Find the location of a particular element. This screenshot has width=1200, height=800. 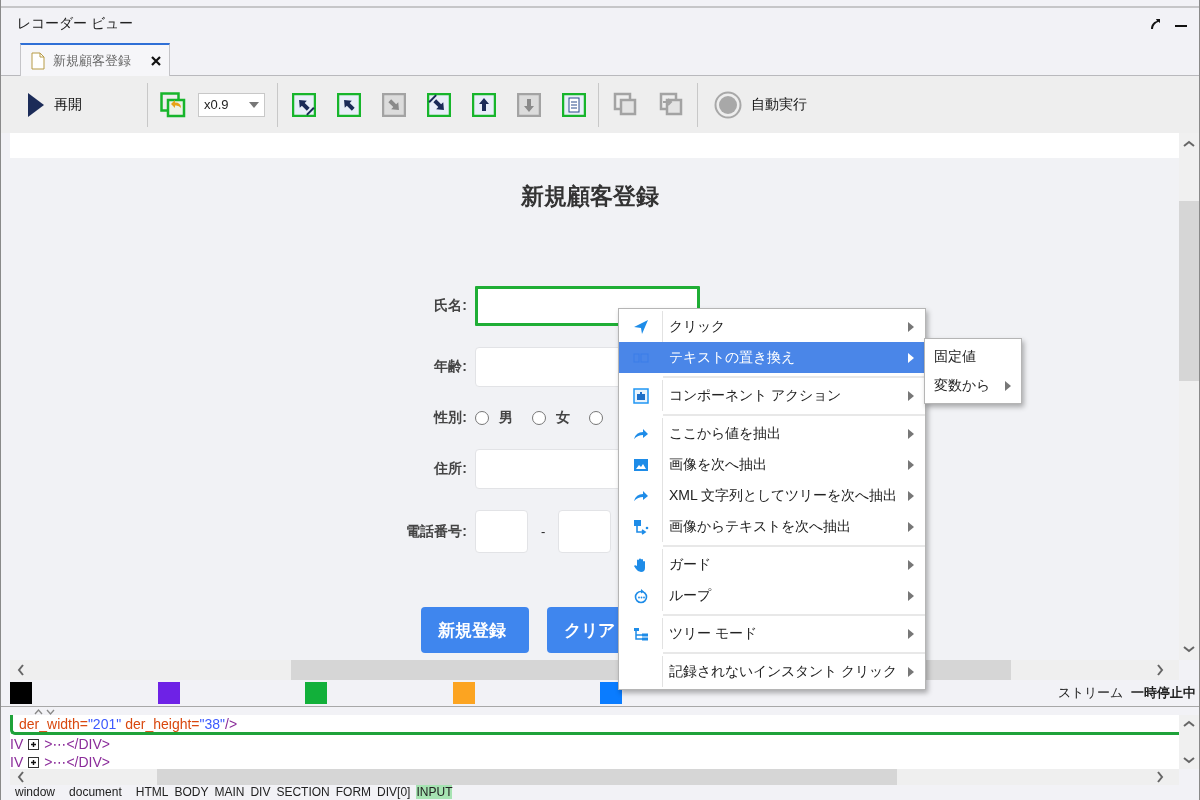

window-title: レコーダー ビュー is located at coordinates (75, 24).